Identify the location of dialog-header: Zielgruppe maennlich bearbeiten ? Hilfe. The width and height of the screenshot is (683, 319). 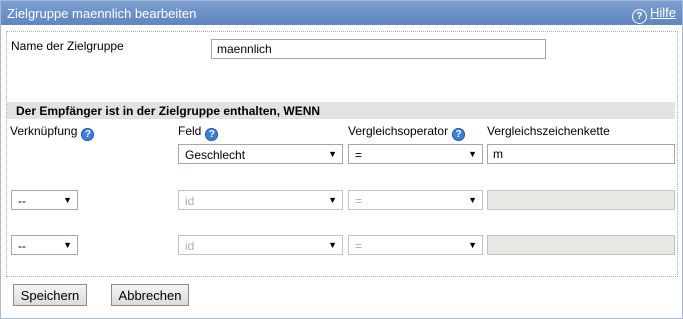
(341, 13).